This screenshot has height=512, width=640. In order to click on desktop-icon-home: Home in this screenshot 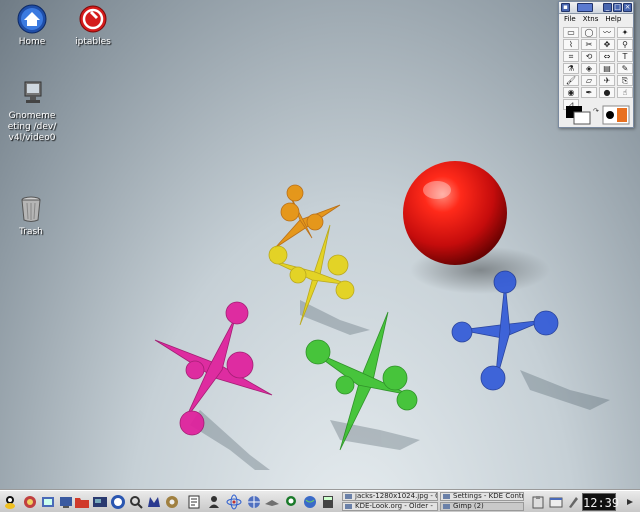, I will do `click(32, 26)`.